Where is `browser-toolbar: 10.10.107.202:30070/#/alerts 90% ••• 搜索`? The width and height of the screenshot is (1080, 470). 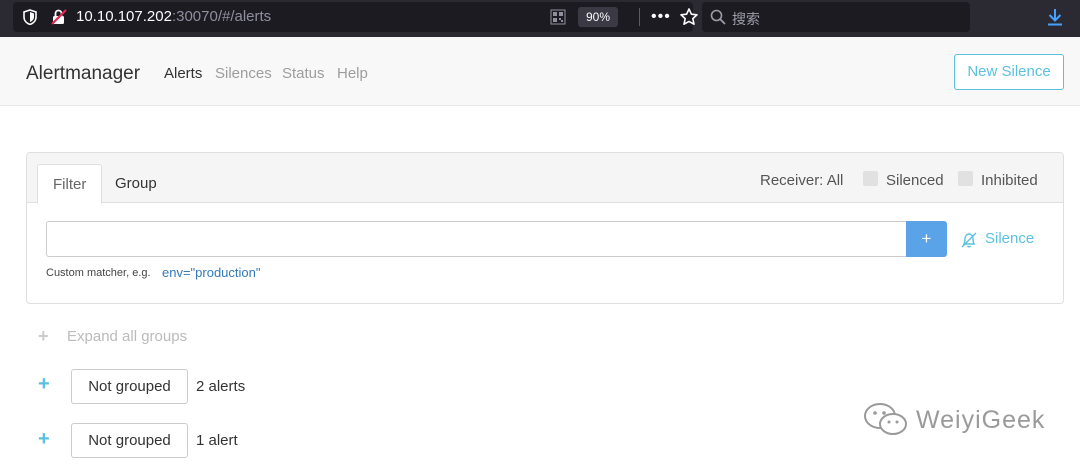
browser-toolbar: 10.10.107.202:30070/#/alerts 90% ••• 搜索 is located at coordinates (540, 18).